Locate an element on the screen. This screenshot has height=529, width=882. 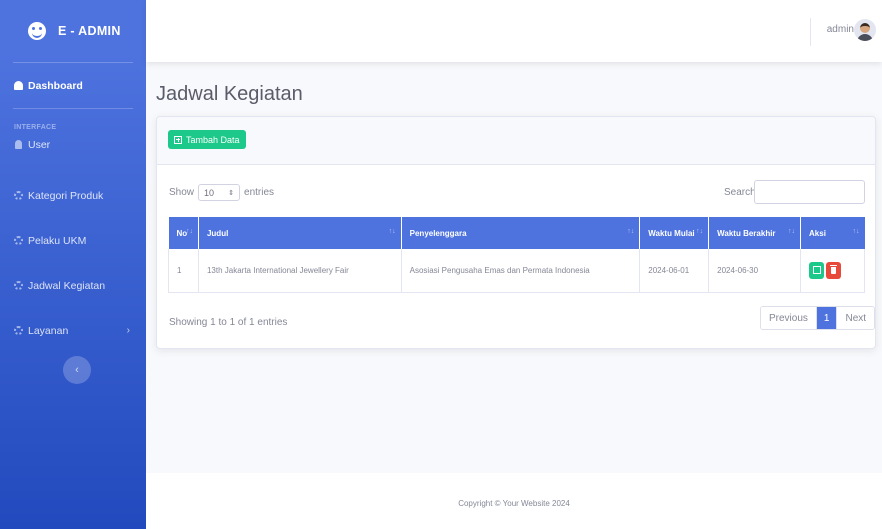
cell-waktu-berakhir: 2024-06-30 is located at coordinates (755, 271).